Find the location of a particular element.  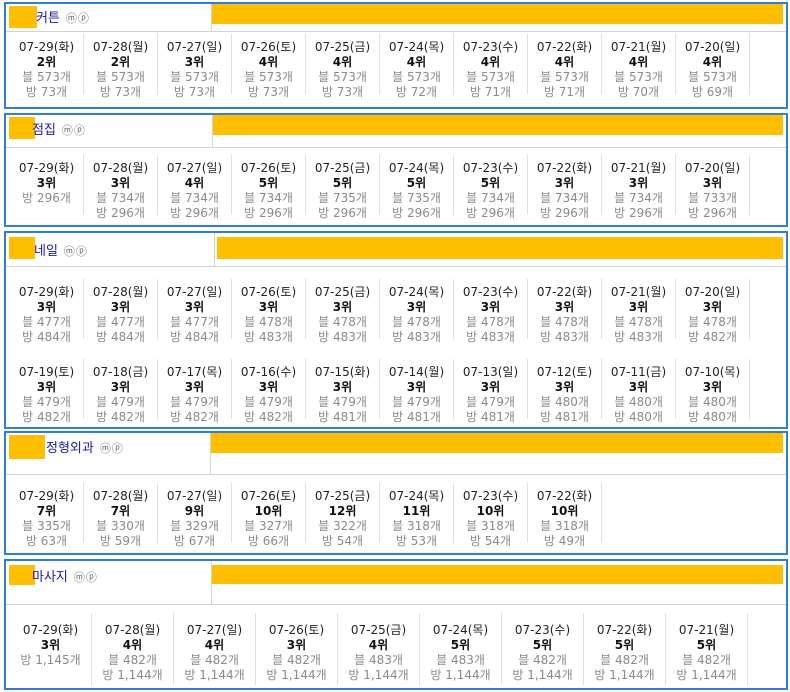

blog-count: 블 733개 is located at coordinates (712, 198).